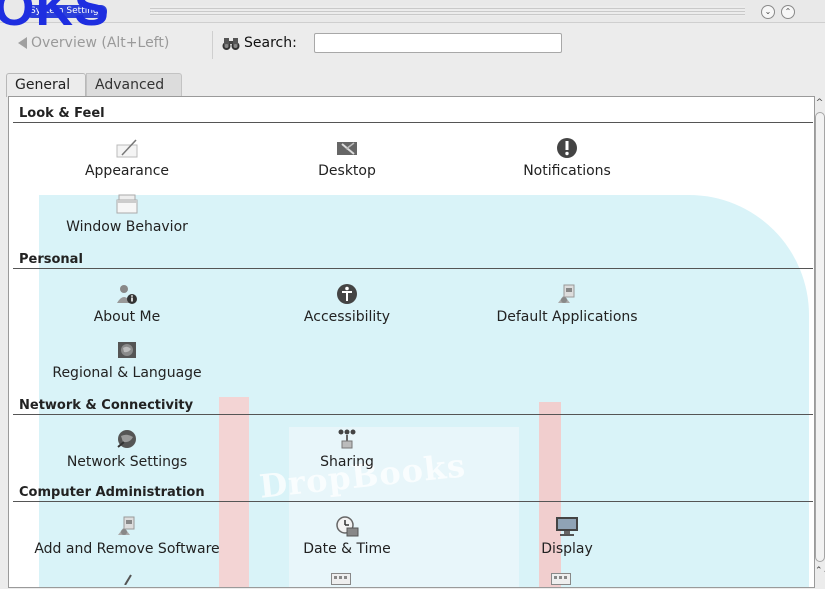 The height and width of the screenshot is (589, 825). I want to click on module-label: Display, so click(567, 549).